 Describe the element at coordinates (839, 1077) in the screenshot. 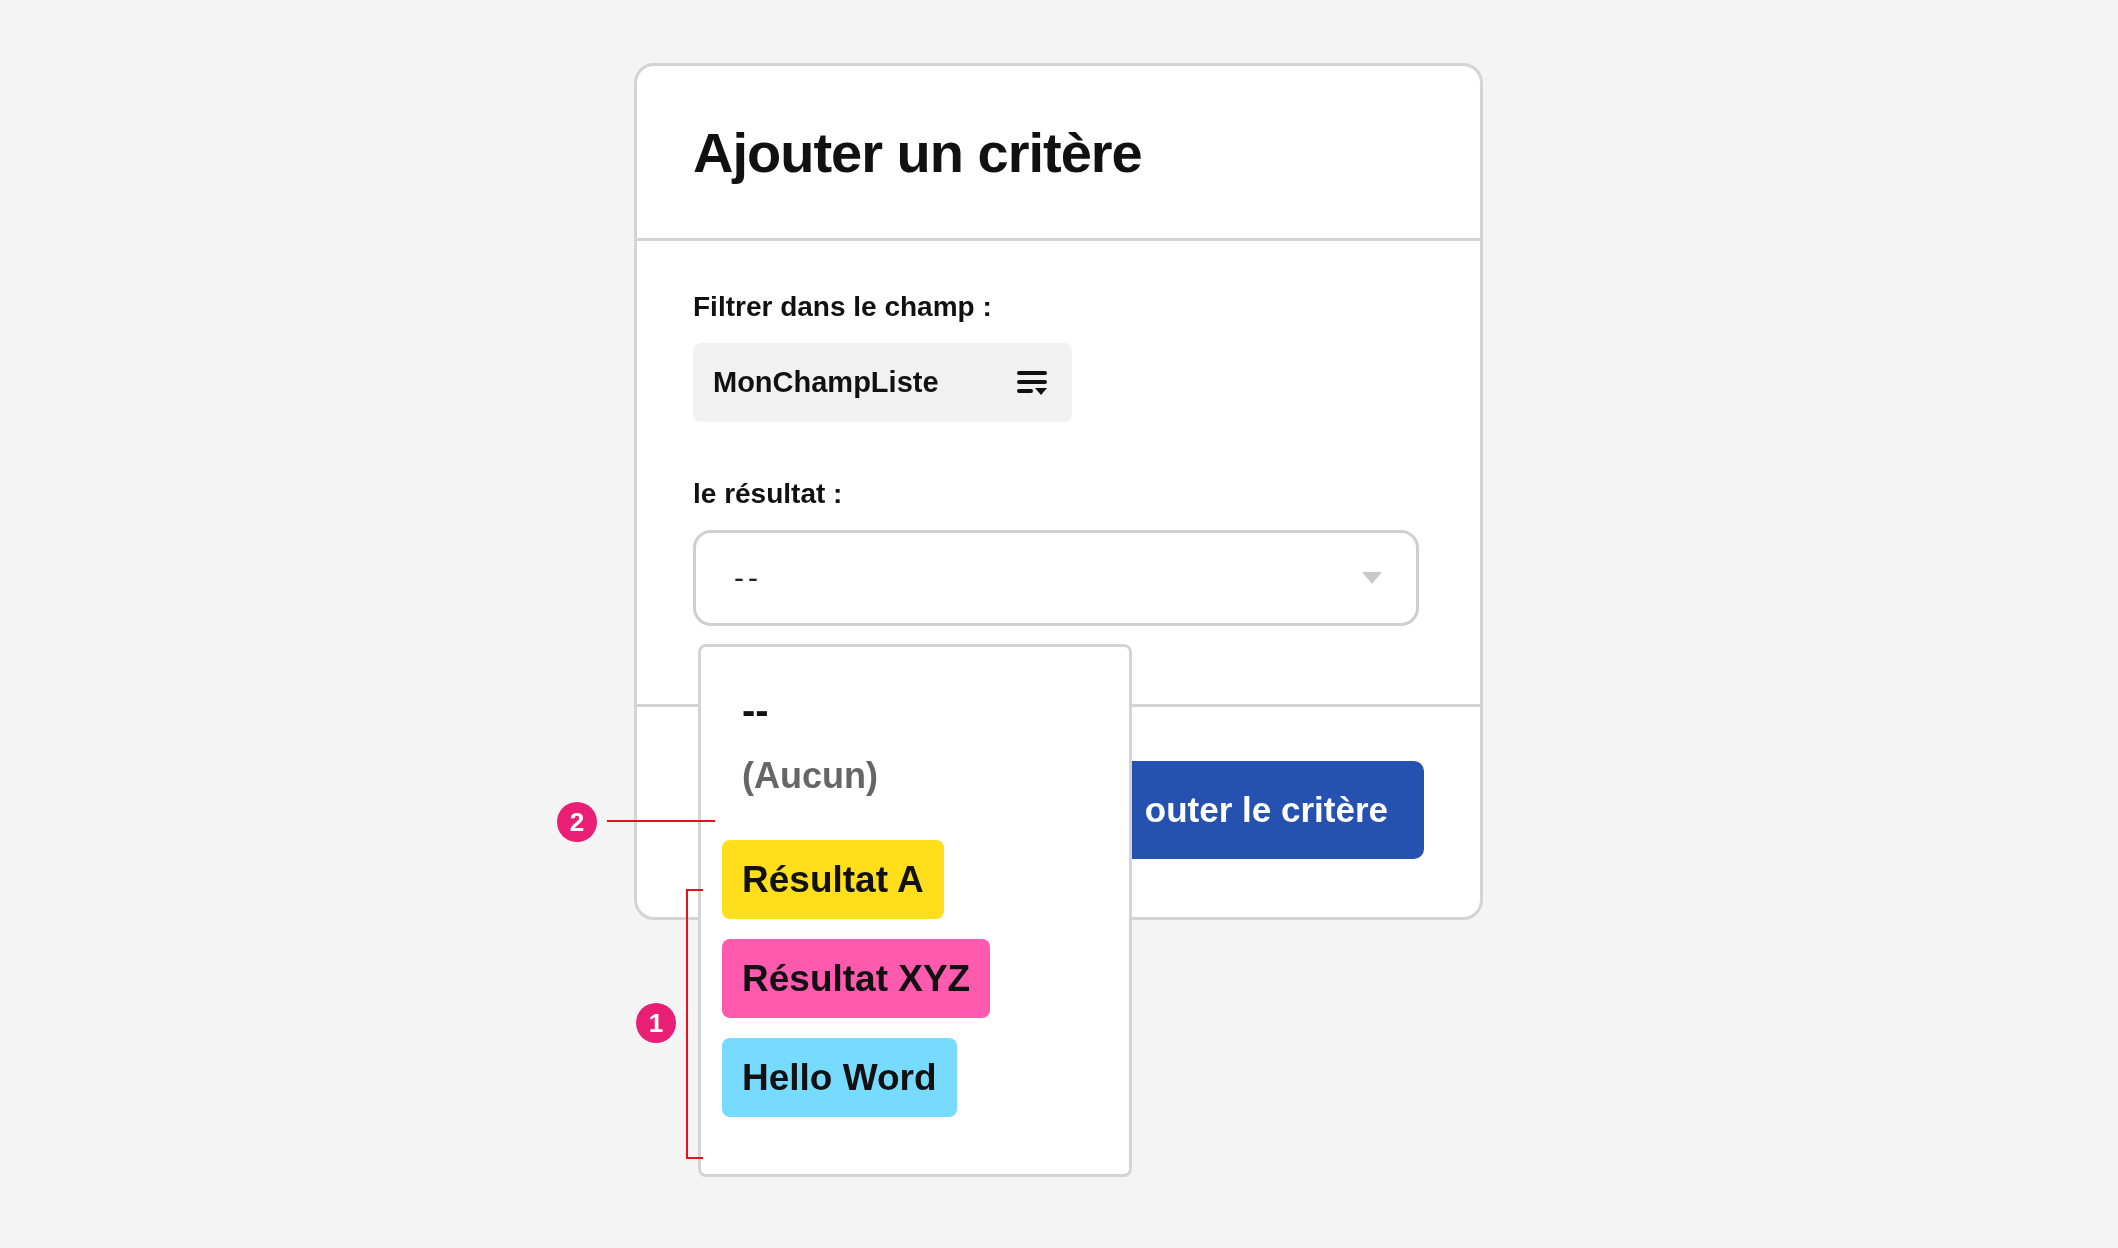

I see `tag-option: Hello Word` at that location.